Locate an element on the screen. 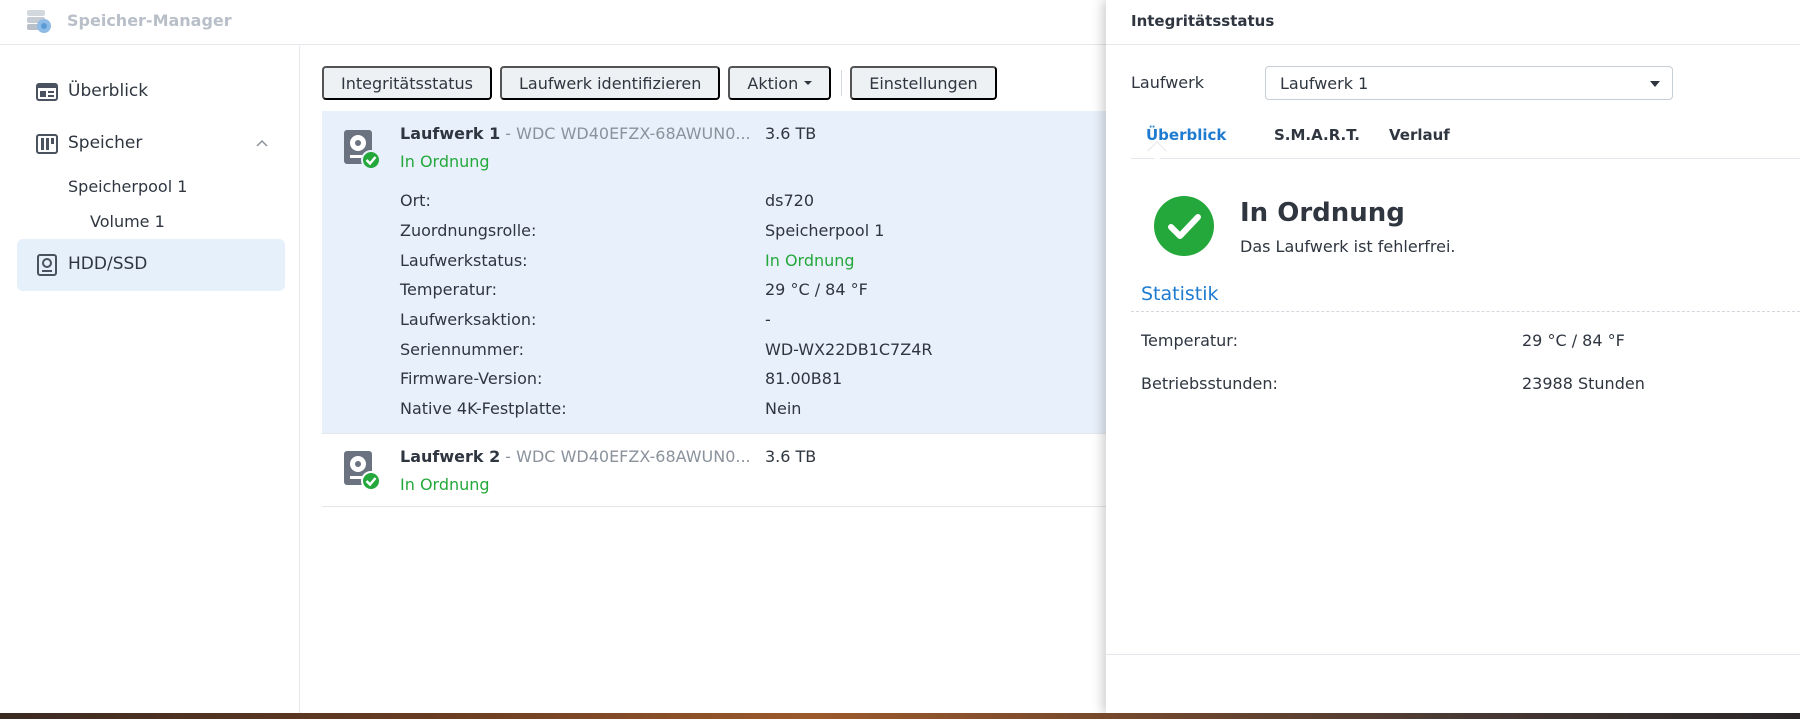 The width and height of the screenshot is (1800, 719). sidebar-item-hdd-ssd: HDD/SSD is located at coordinates (151, 265).